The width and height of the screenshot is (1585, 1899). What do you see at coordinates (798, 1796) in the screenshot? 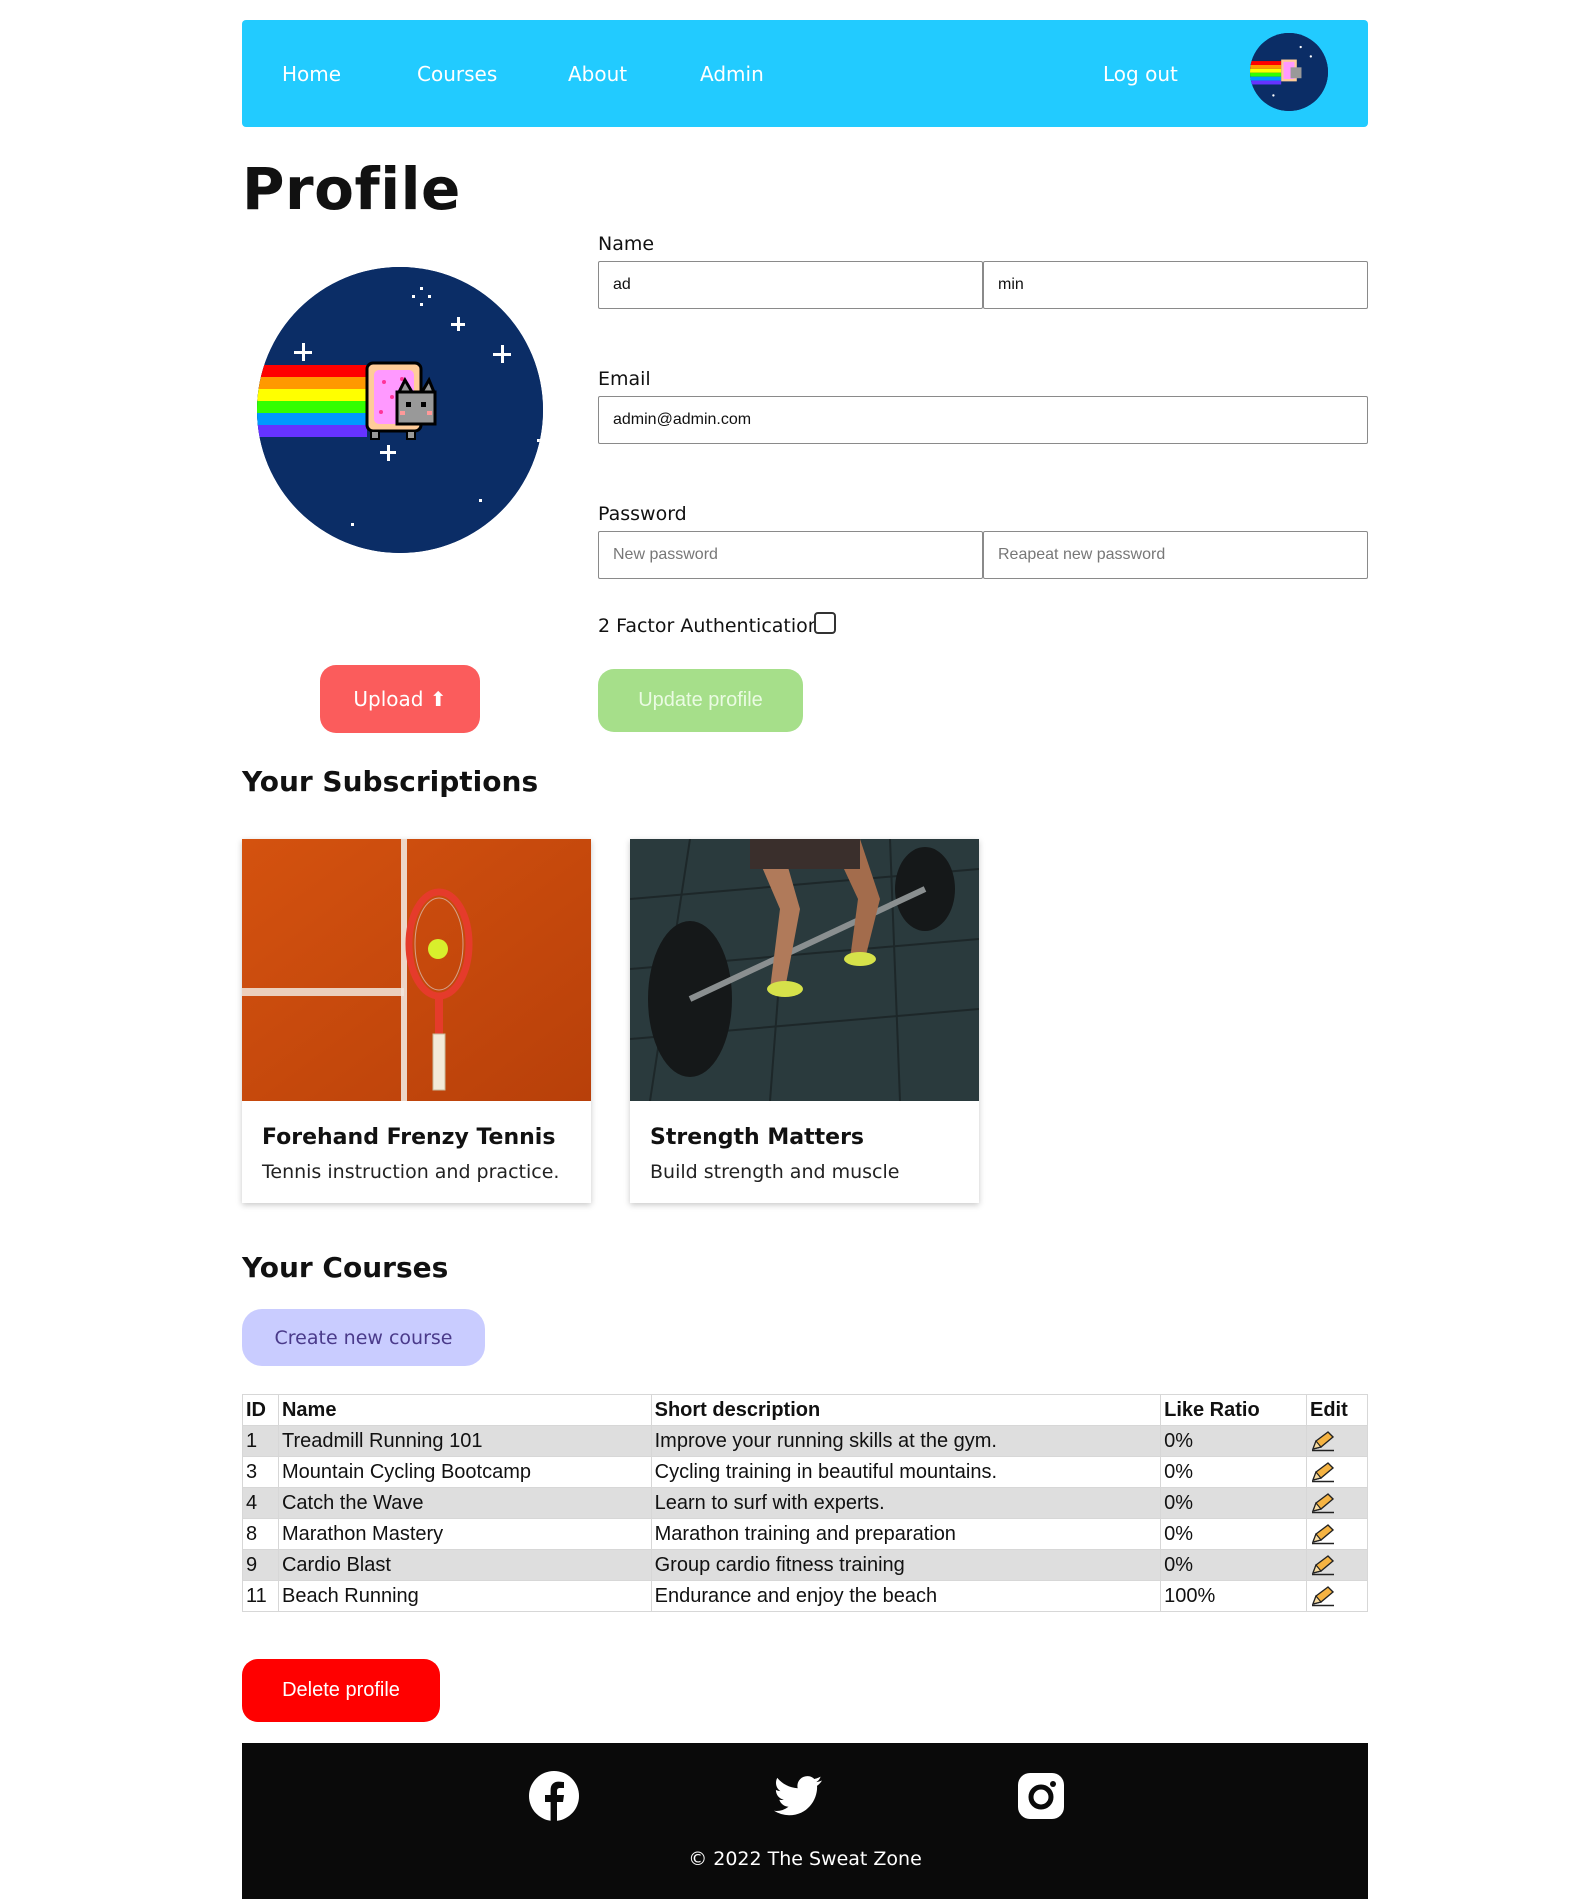
I see `twitter-icon` at bounding box center [798, 1796].